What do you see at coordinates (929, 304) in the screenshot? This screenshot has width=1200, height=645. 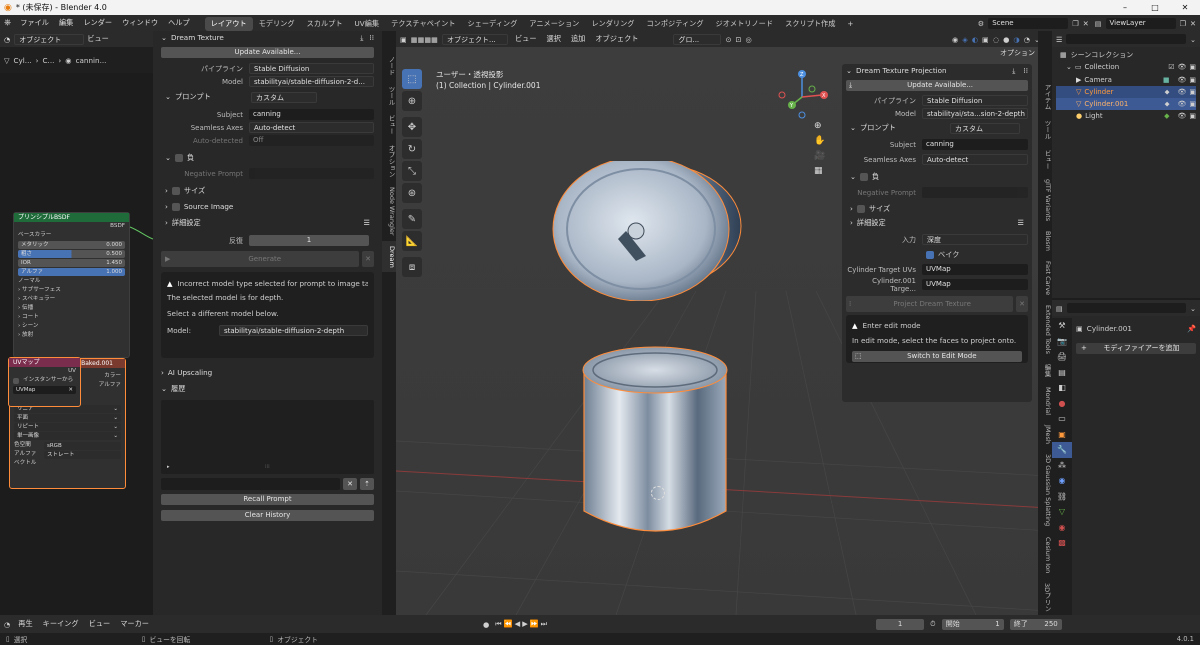 I see `project-dream-texture-button: ⁞ Project Dream Texture` at bounding box center [929, 304].